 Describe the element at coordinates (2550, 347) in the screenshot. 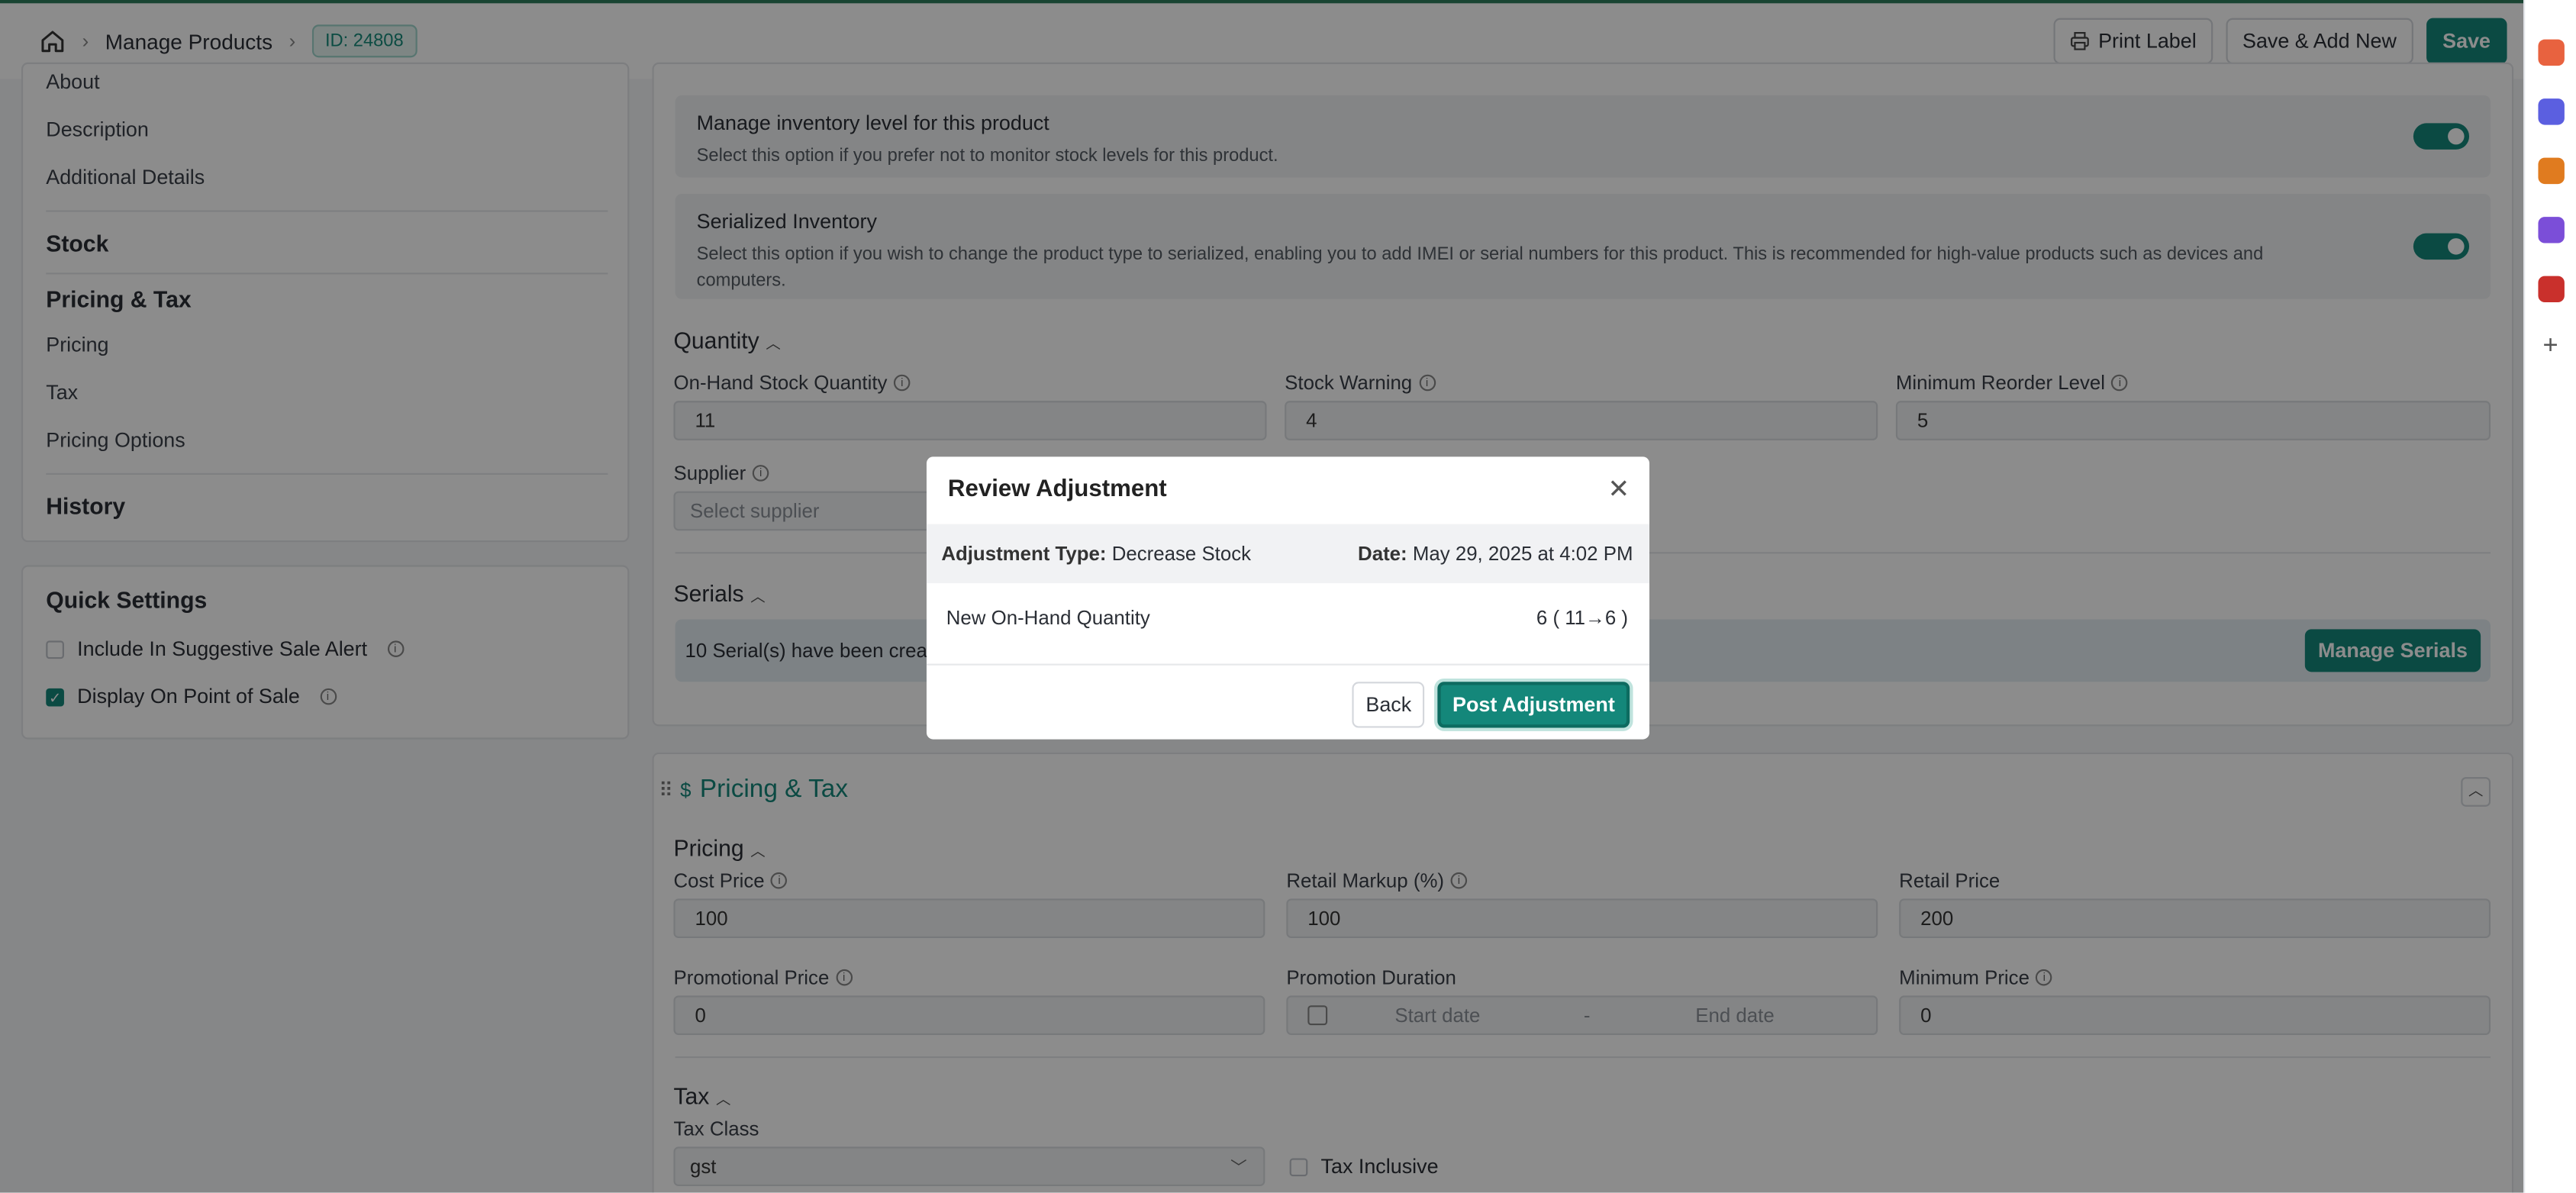

I see `add-app-icon: +` at that location.